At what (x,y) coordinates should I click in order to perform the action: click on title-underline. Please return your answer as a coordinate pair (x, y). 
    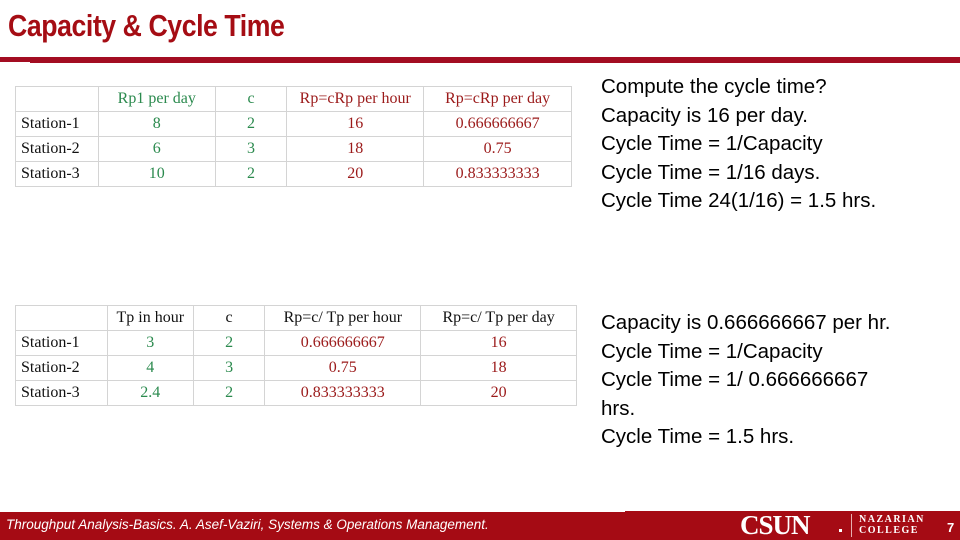
    Looking at the image, I should click on (480, 60).